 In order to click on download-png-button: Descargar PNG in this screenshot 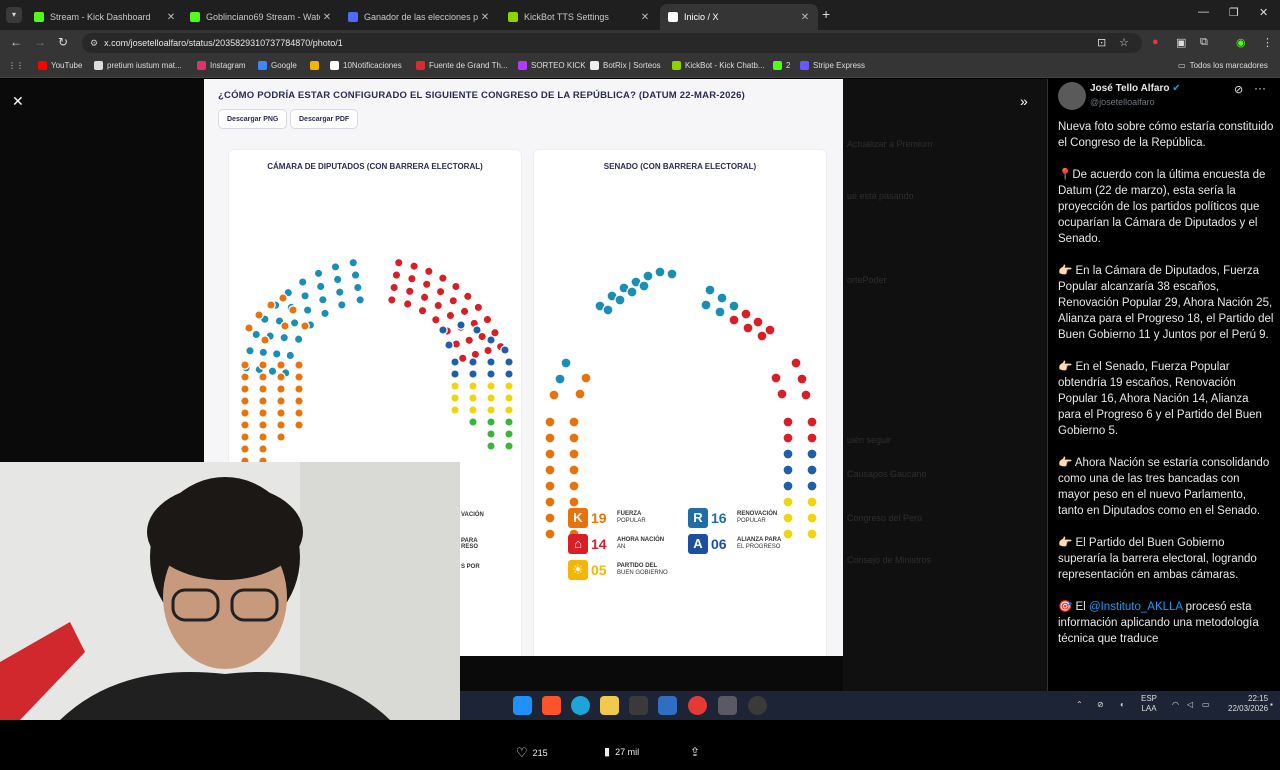, I will do `click(253, 119)`.